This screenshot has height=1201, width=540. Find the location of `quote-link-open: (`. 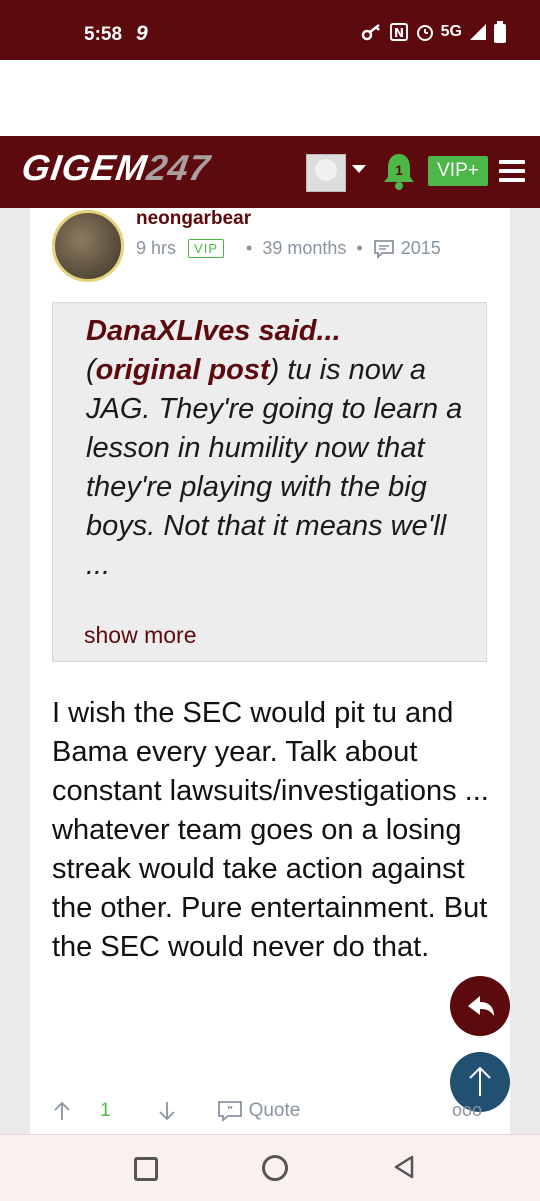

quote-link-open: ( is located at coordinates (91, 370).